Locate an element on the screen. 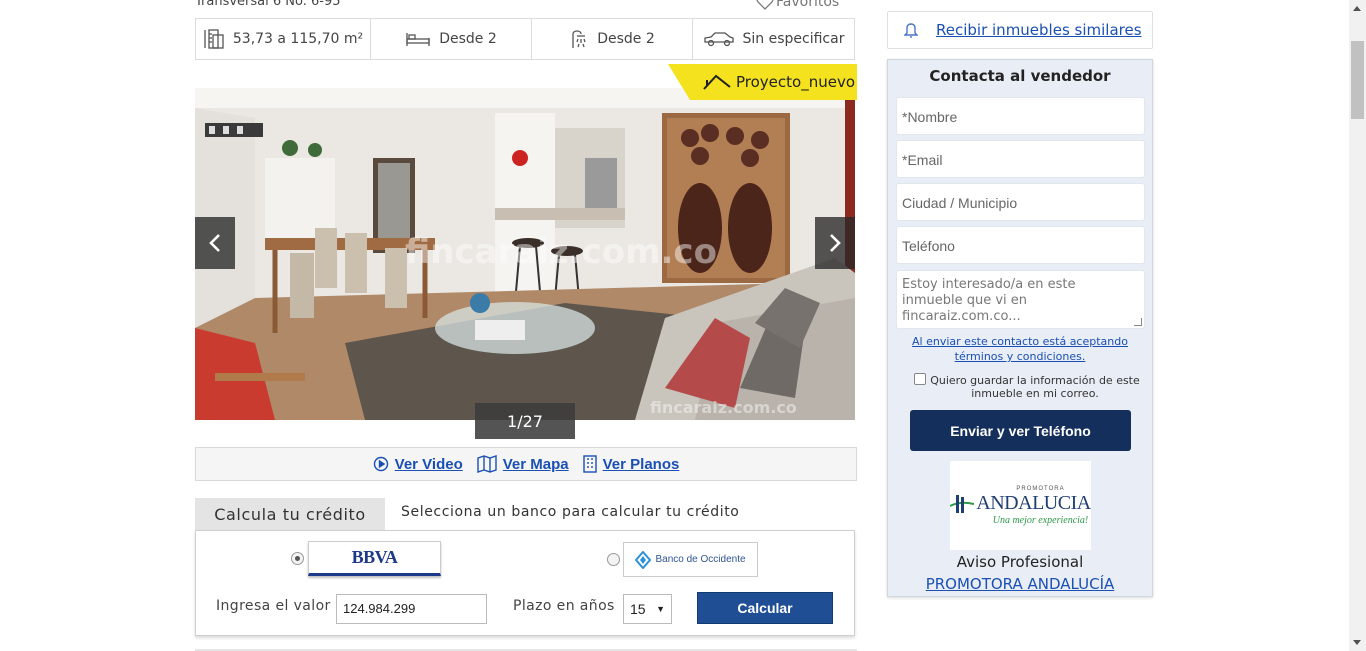  feature-parking-label: Sin especificar is located at coordinates (793, 39).